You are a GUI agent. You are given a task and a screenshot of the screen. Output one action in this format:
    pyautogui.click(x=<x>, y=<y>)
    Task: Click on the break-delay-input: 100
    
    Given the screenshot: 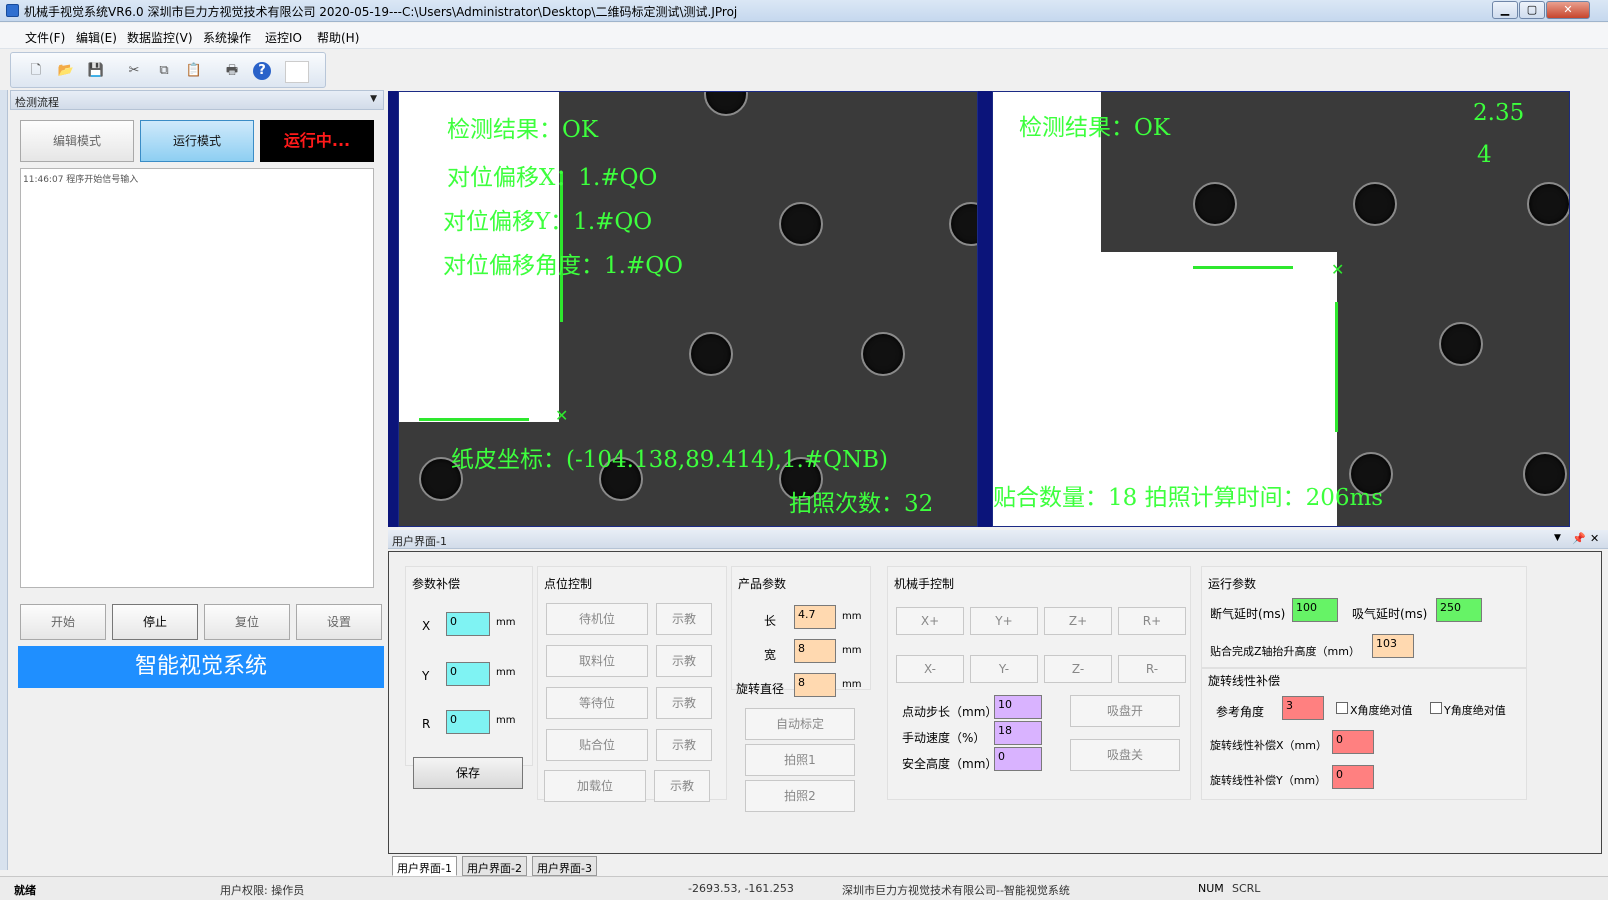 What is the action you would take?
    pyautogui.click(x=1315, y=610)
    